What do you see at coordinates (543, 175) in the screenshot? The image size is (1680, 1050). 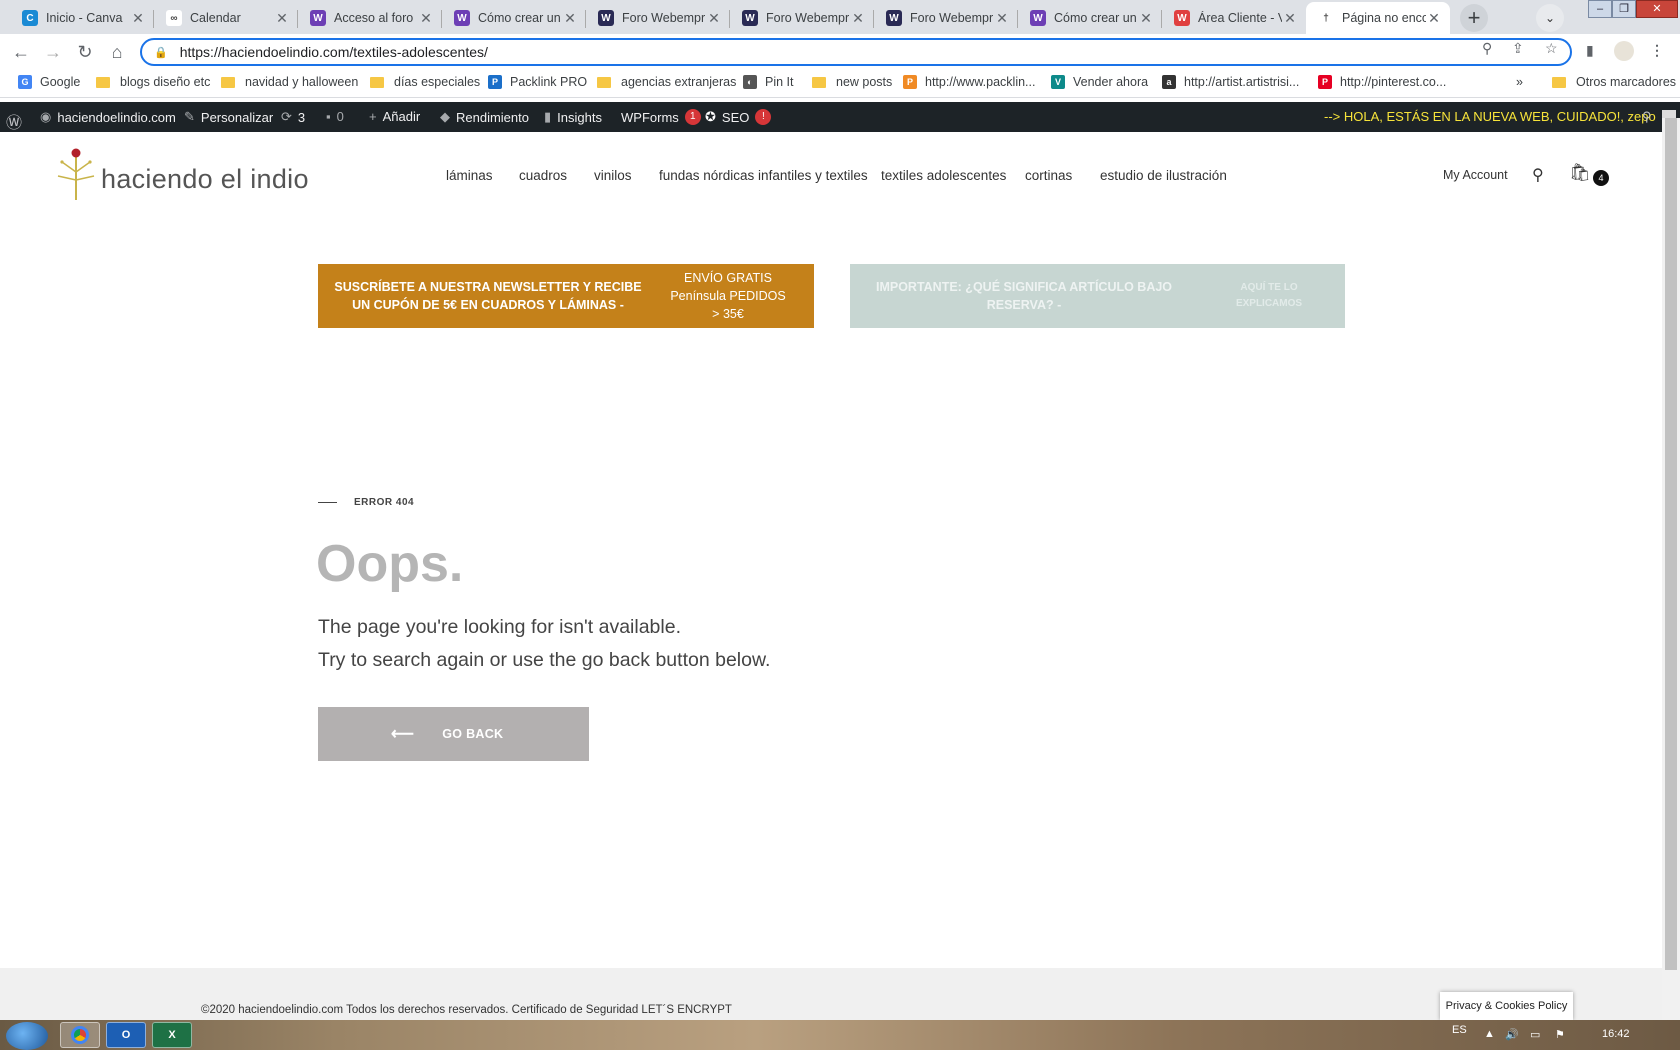 I see `nav-cuadros: cuadros` at bounding box center [543, 175].